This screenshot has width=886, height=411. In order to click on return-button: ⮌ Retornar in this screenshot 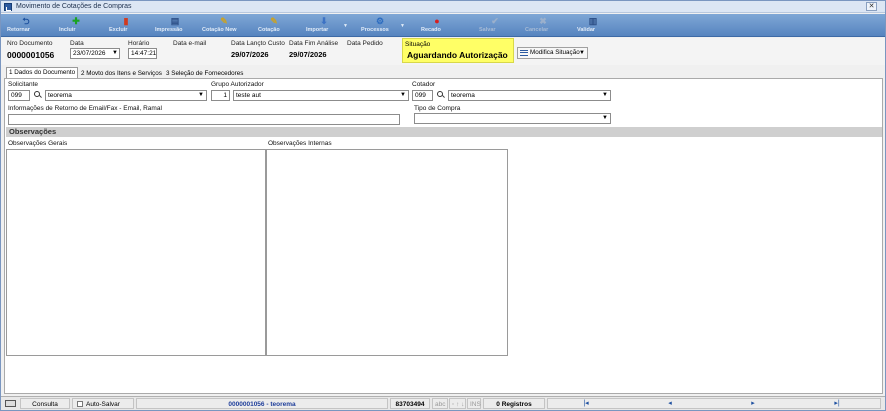, I will do `click(26, 26)`.